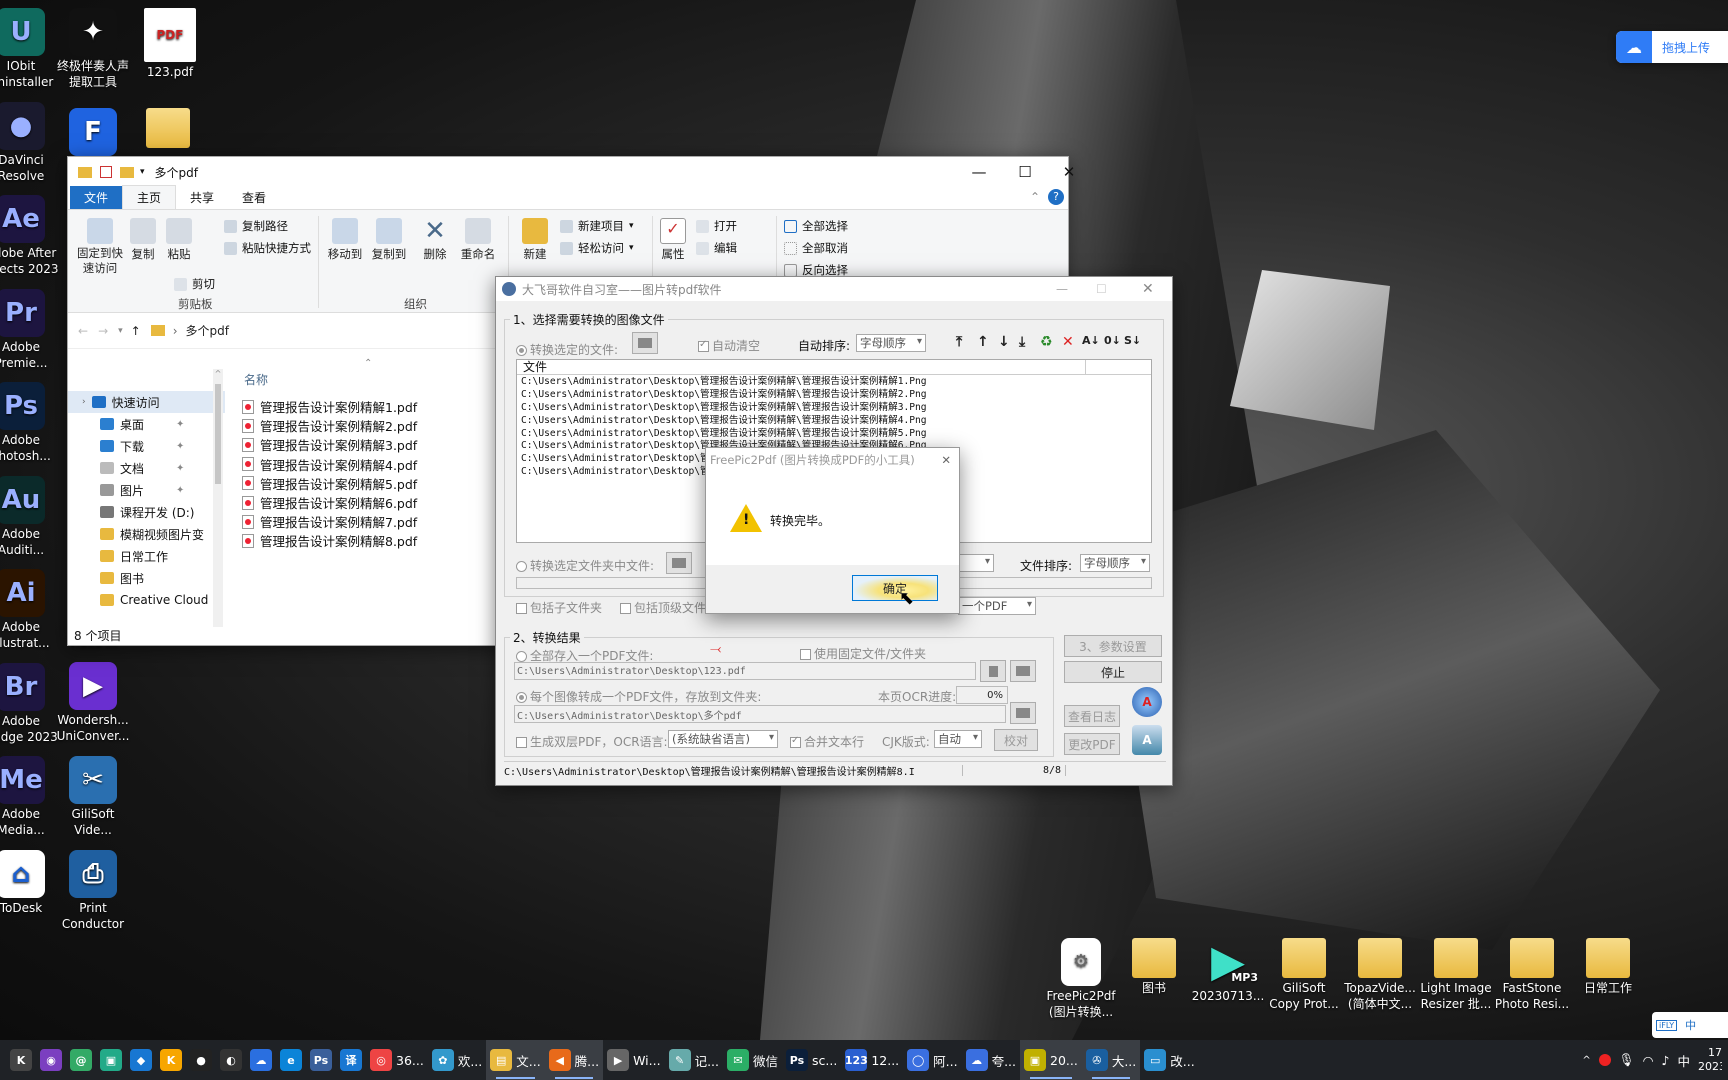 The image size is (1728, 1080). Describe the element at coordinates (146, 578) in the screenshot. I see `nav-item: 图书` at that location.